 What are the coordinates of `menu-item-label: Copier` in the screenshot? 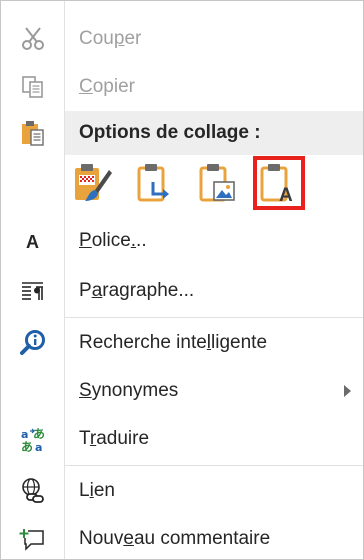 It's located at (107, 86).